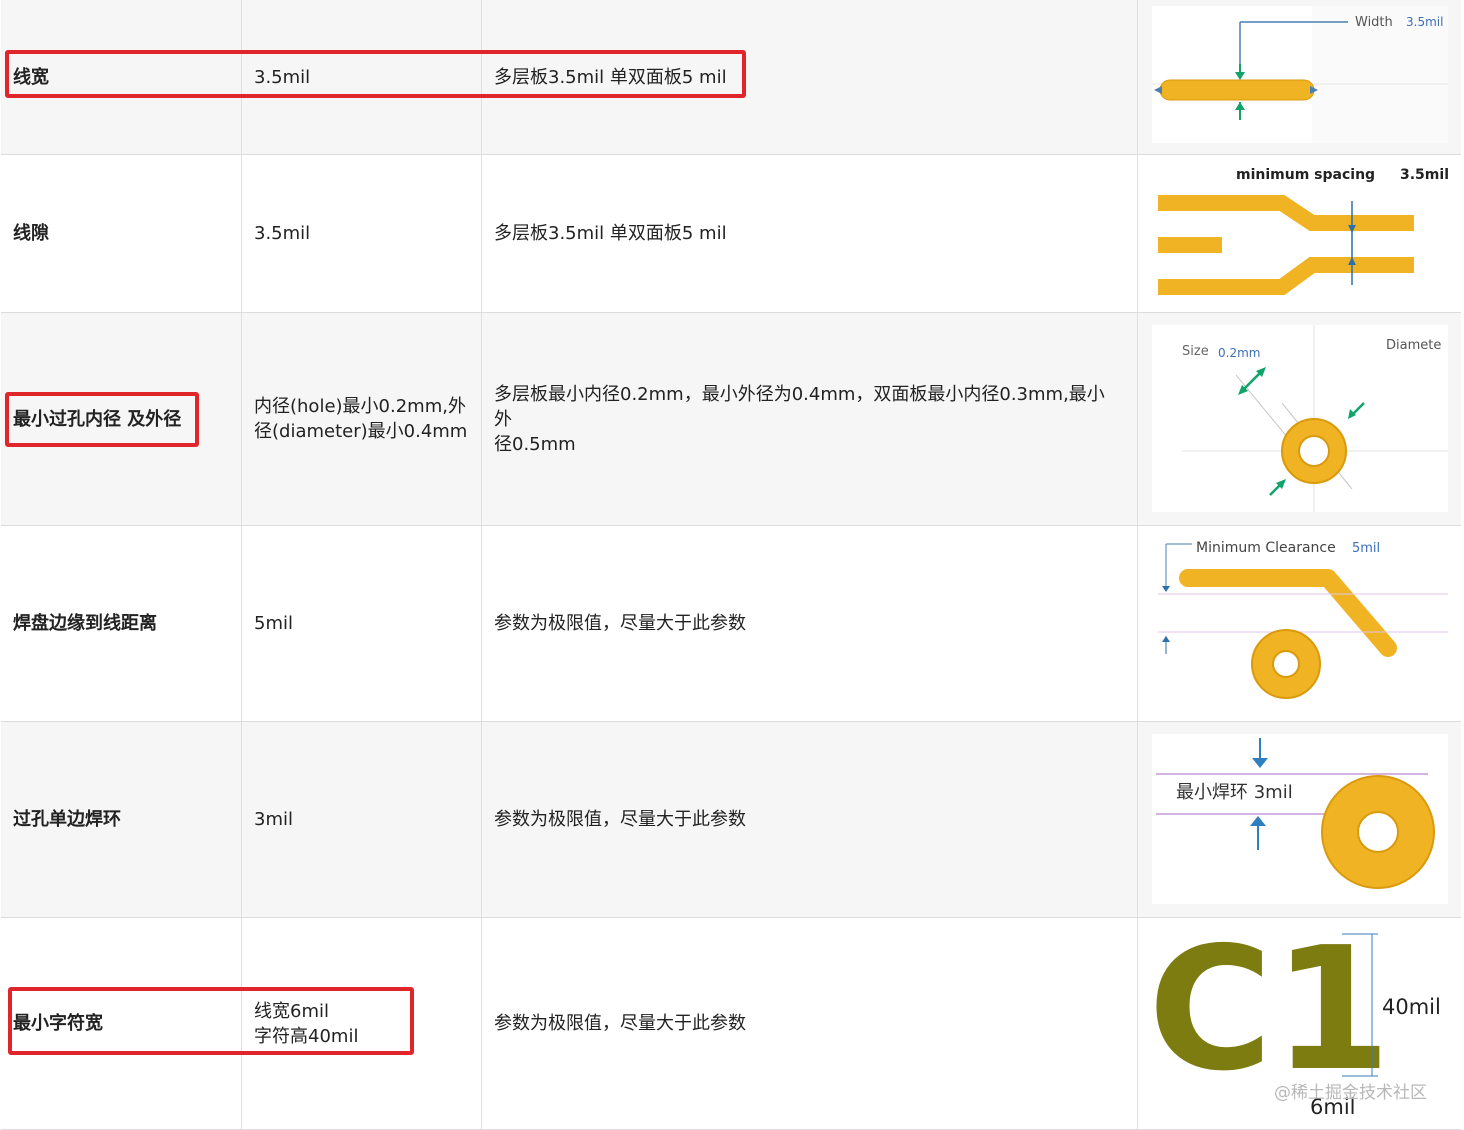 This screenshot has width=1464, height=1130. Describe the element at coordinates (1411, 1007) in the screenshot. I see `height-label: 40mil` at that location.